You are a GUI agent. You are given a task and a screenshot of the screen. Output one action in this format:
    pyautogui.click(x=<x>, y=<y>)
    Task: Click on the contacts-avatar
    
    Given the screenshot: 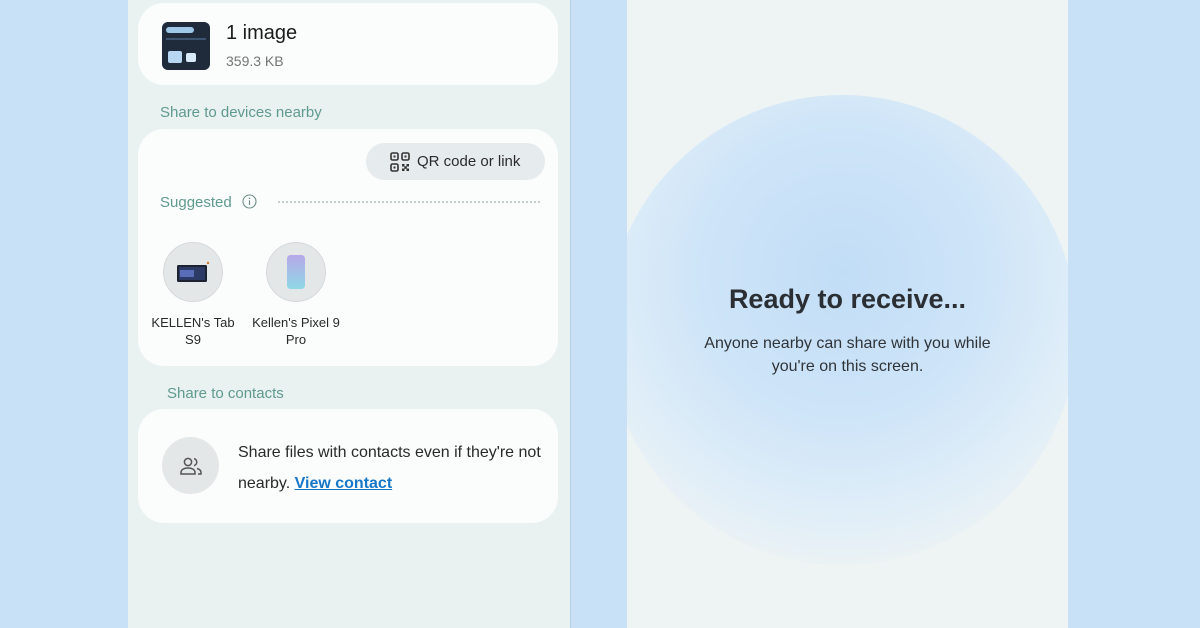 What is the action you would take?
    pyautogui.click(x=190, y=465)
    